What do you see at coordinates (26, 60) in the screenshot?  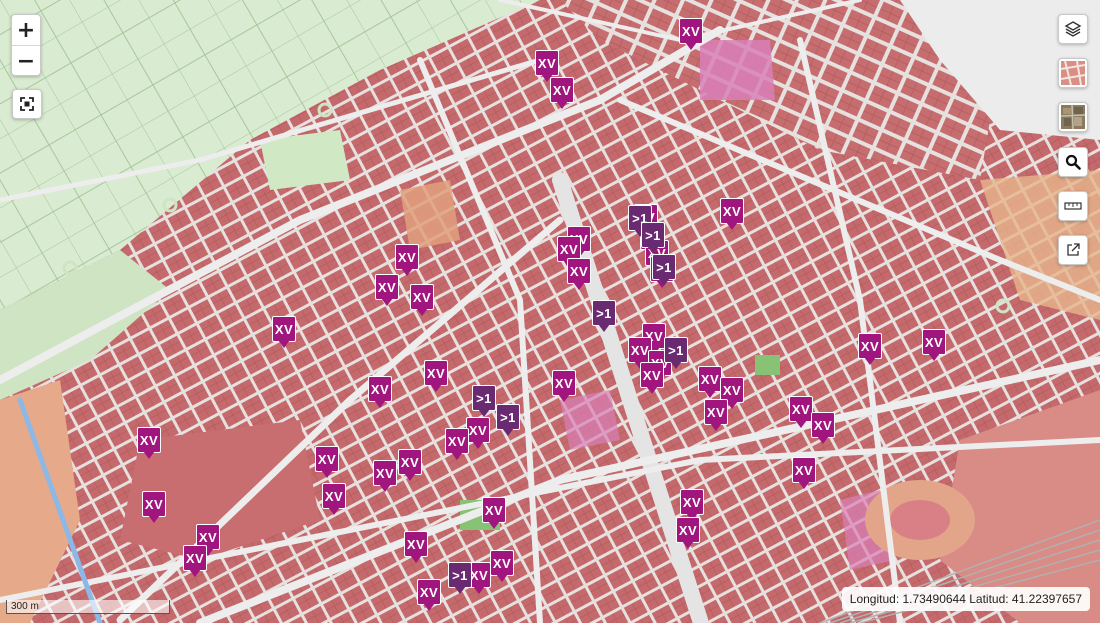 I see `zoom-out-button: −` at bounding box center [26, 60].